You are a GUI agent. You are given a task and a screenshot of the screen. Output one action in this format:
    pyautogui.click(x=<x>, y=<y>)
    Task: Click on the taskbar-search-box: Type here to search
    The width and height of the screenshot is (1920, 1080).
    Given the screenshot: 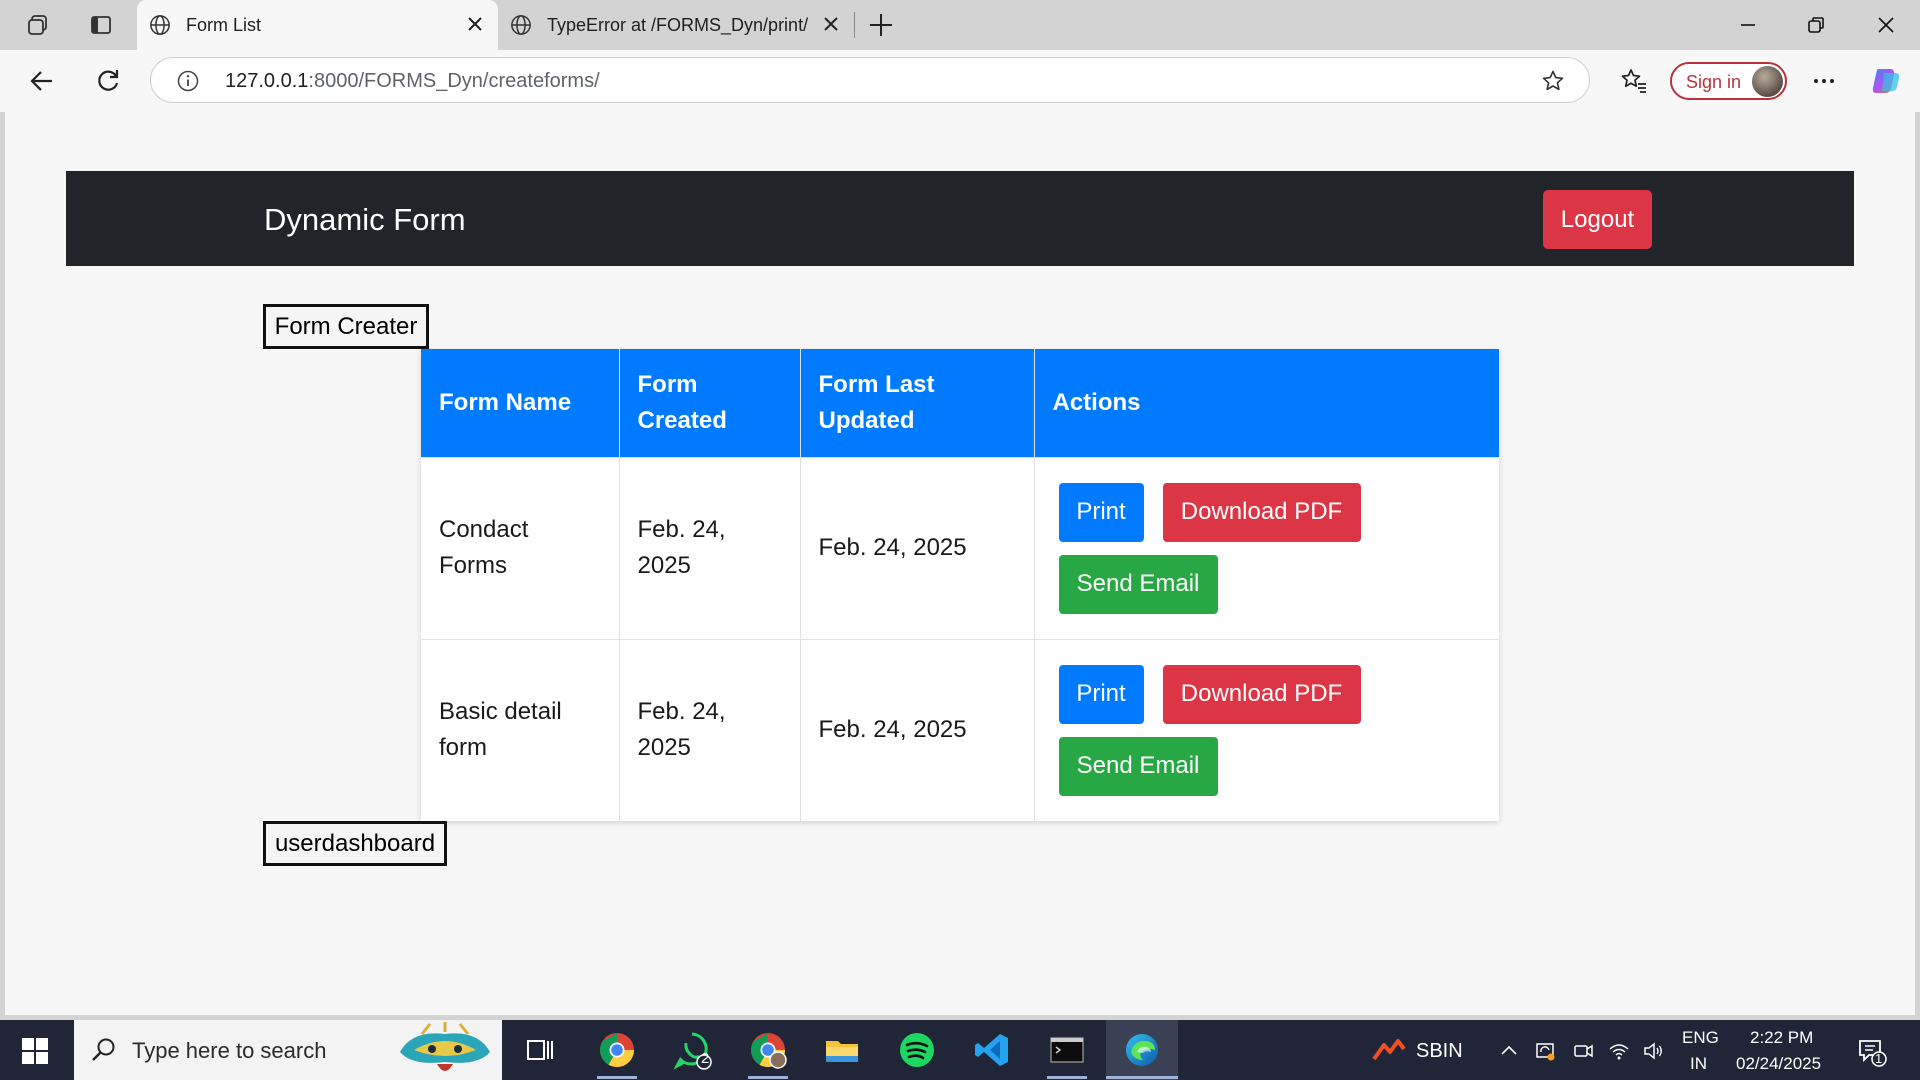 What is the action you would take?
    pyautogui.click(x=288, y=1050)
    